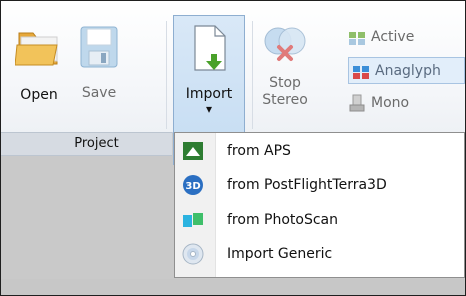  I want to click on menu-item-from-photoscan: from PhotoScan, so click(319, 220).